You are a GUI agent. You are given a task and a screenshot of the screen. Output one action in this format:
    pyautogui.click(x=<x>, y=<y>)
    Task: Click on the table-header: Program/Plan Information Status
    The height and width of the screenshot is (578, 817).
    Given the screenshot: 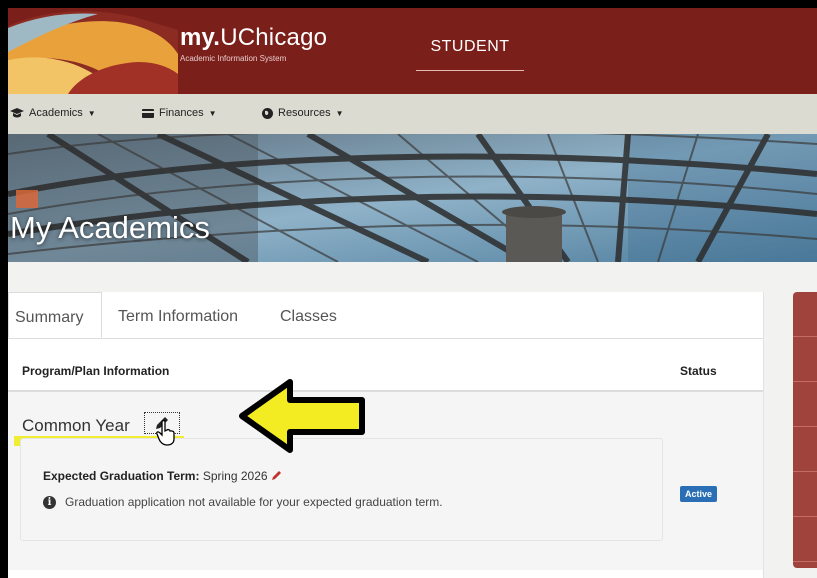 What is the action you would take?
    pyautogui.click(x=385, y=365)
    